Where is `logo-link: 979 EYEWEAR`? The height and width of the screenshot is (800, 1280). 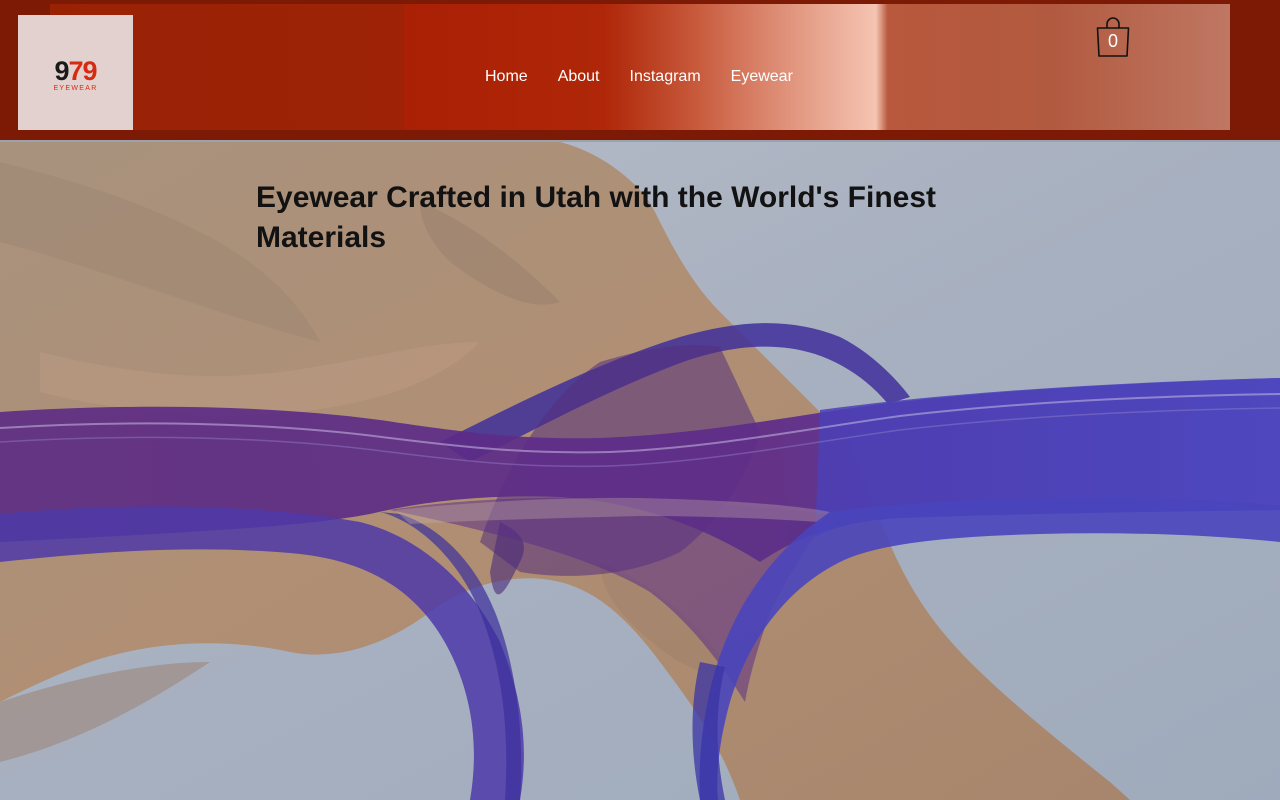
logo-link: 979 EYEWEAR is located at coordinates (75, 72).